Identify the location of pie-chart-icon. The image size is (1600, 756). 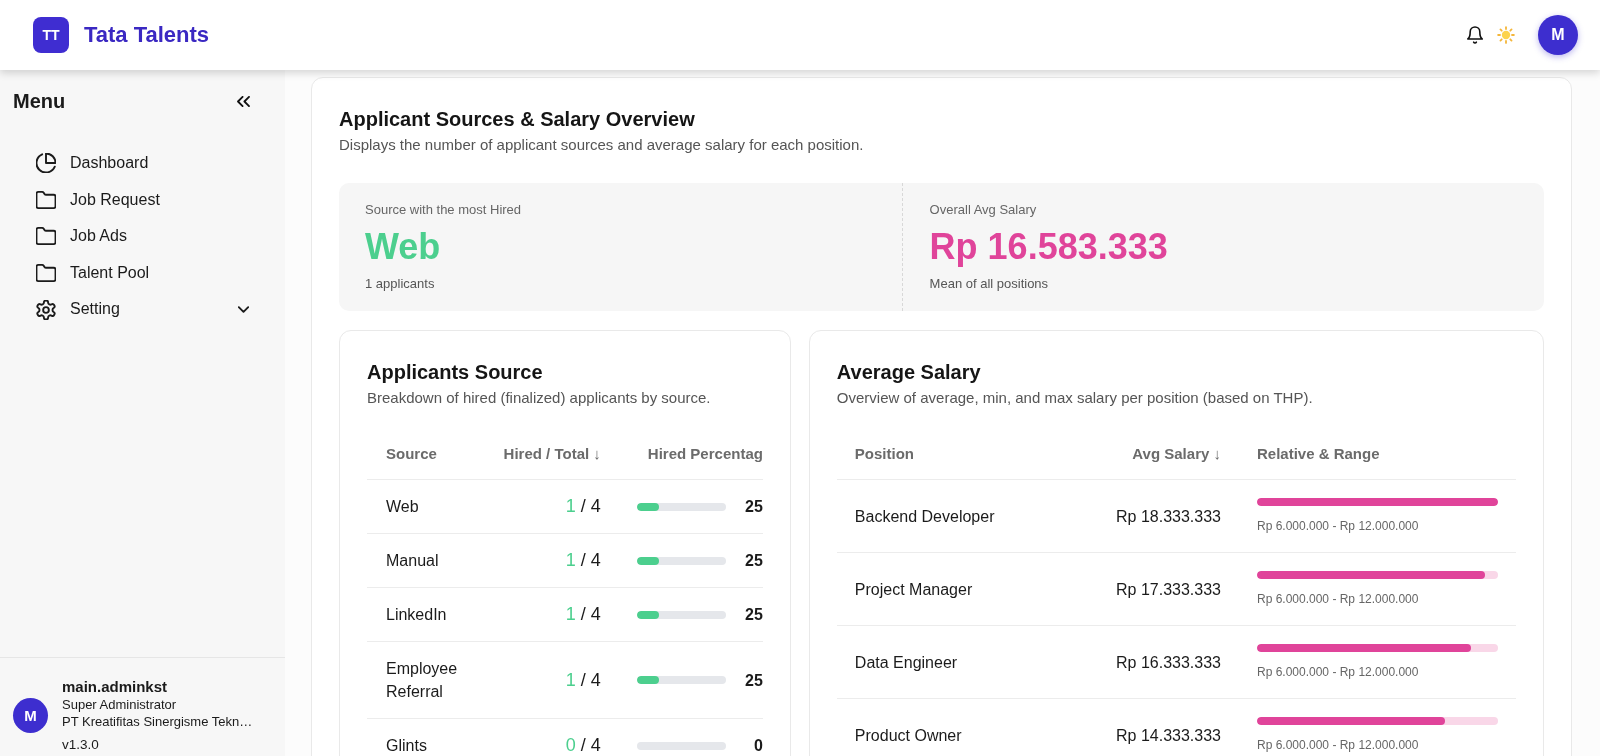
(46, 163).